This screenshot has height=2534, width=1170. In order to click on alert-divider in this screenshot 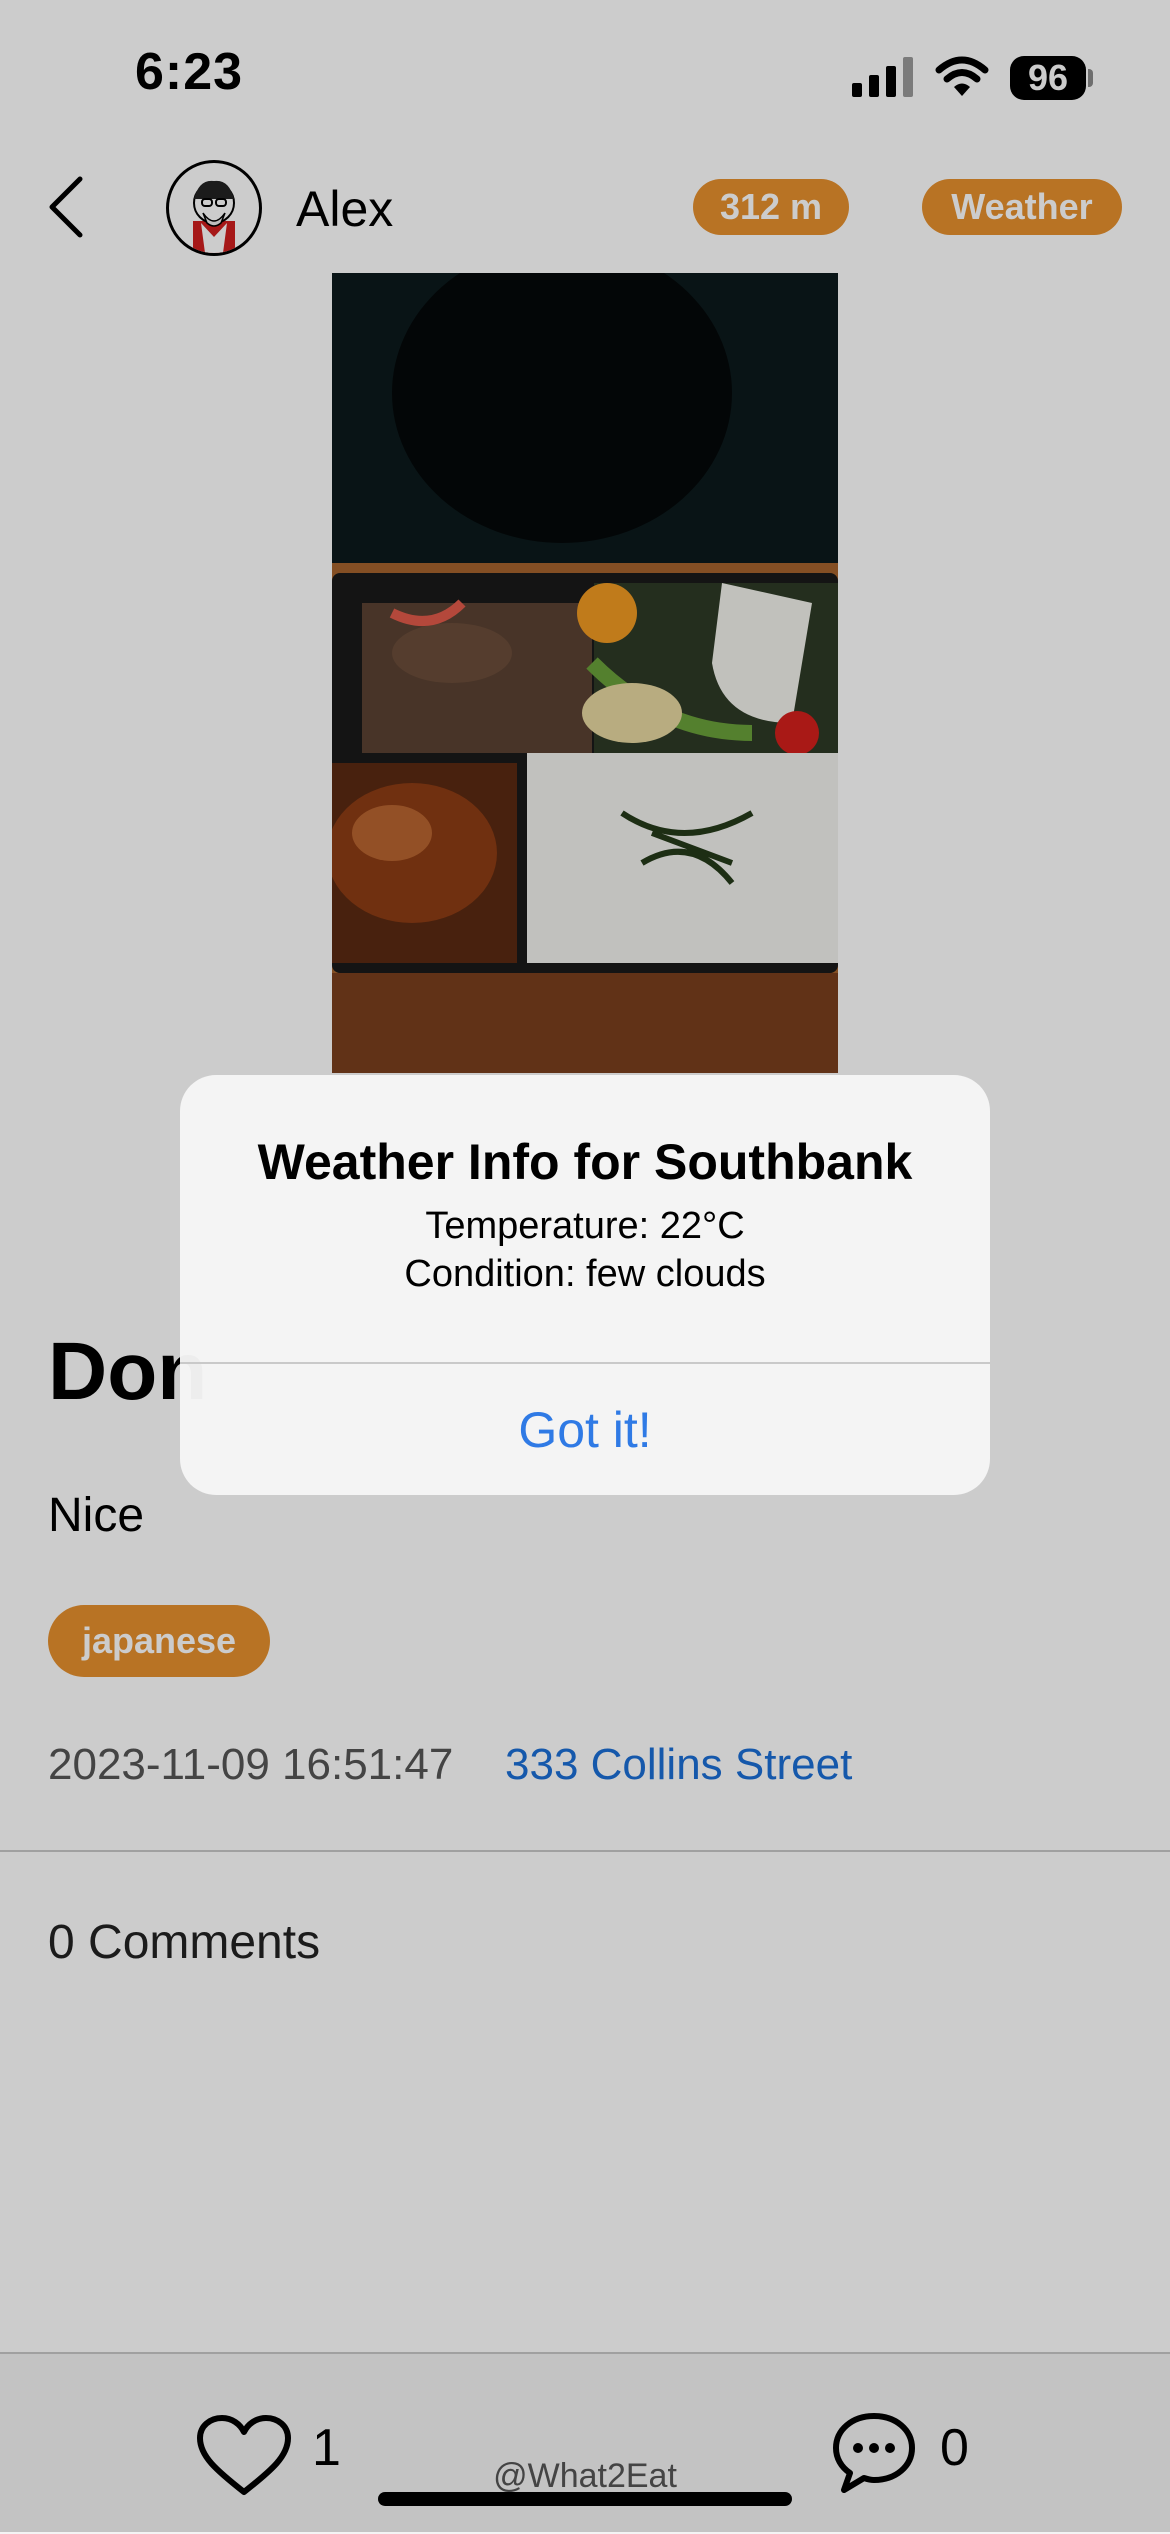, I will do `click(585, 1363)`.